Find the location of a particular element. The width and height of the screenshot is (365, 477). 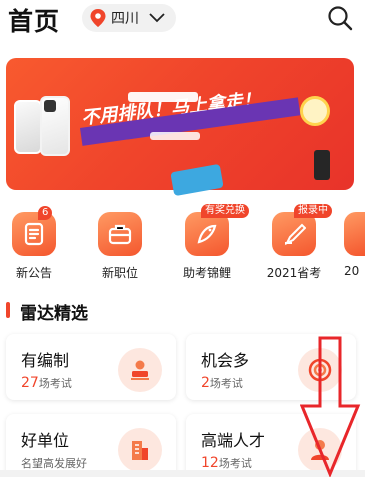

quick-entry-new-announcements: 6 新公告 is located at coordinates (34, 243).